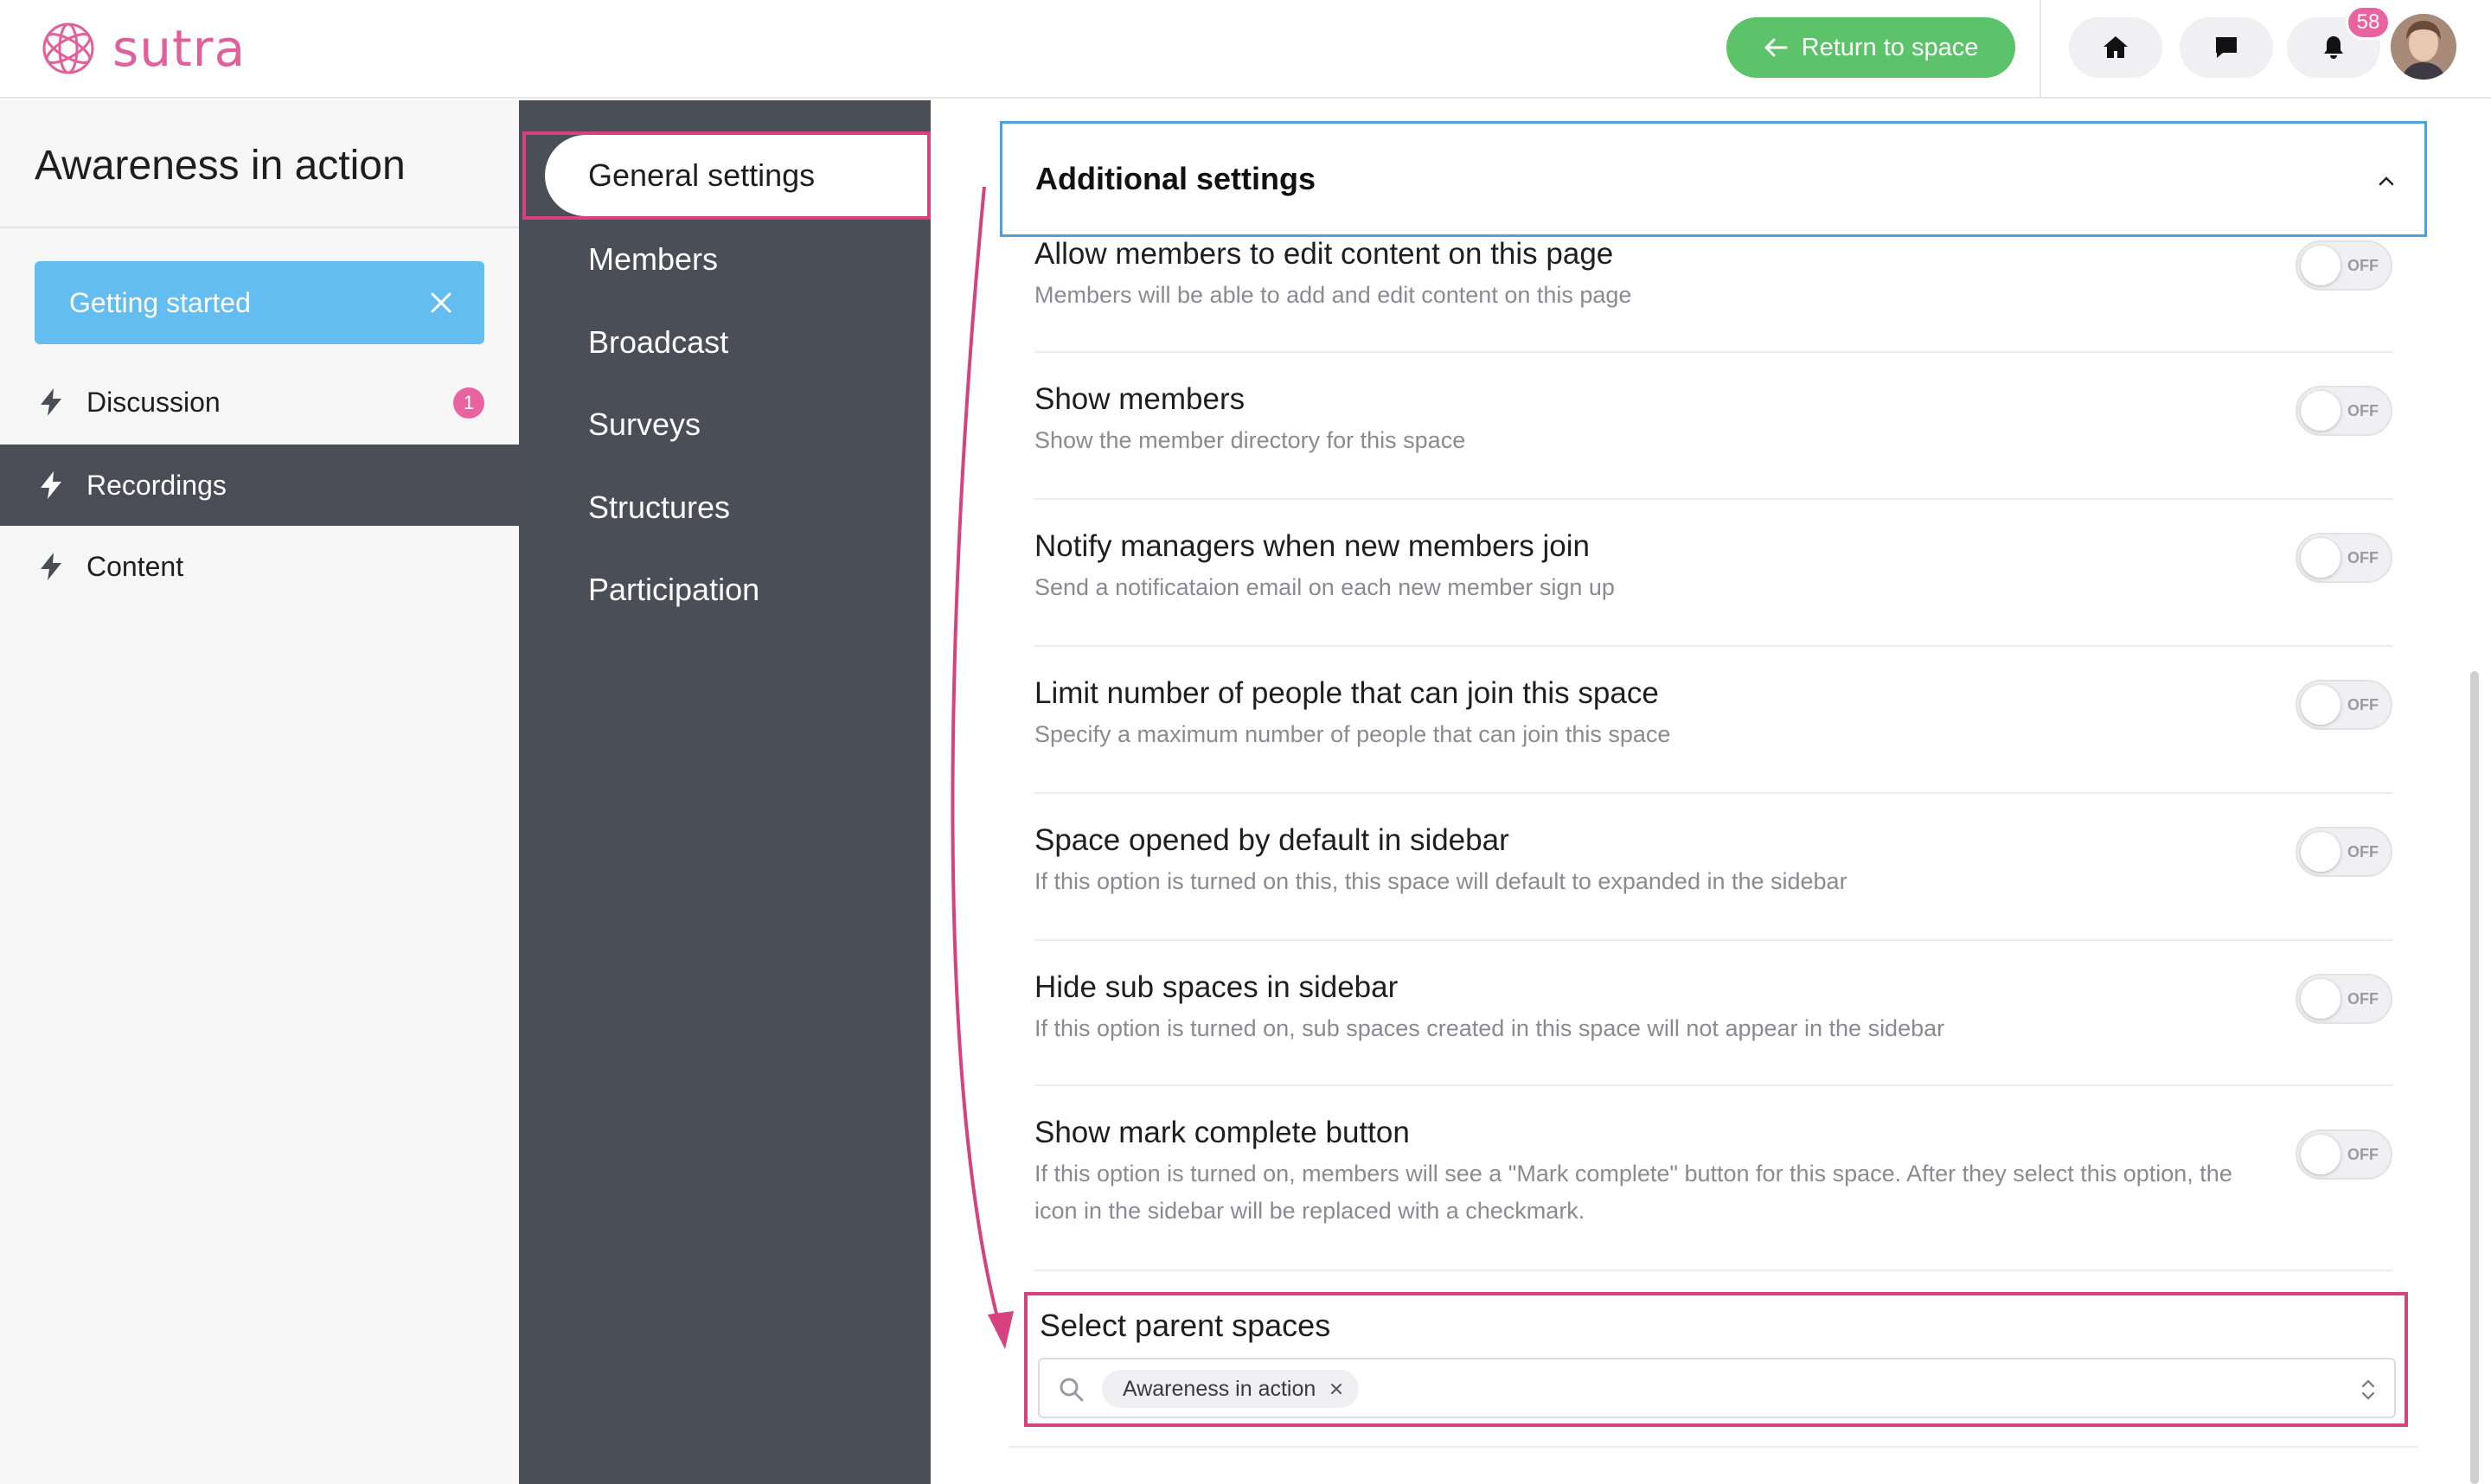 This screenshot has width=2491, height=1484. I want to click on setting-title: Space opened by default in sidebar, so click(1271, 840).